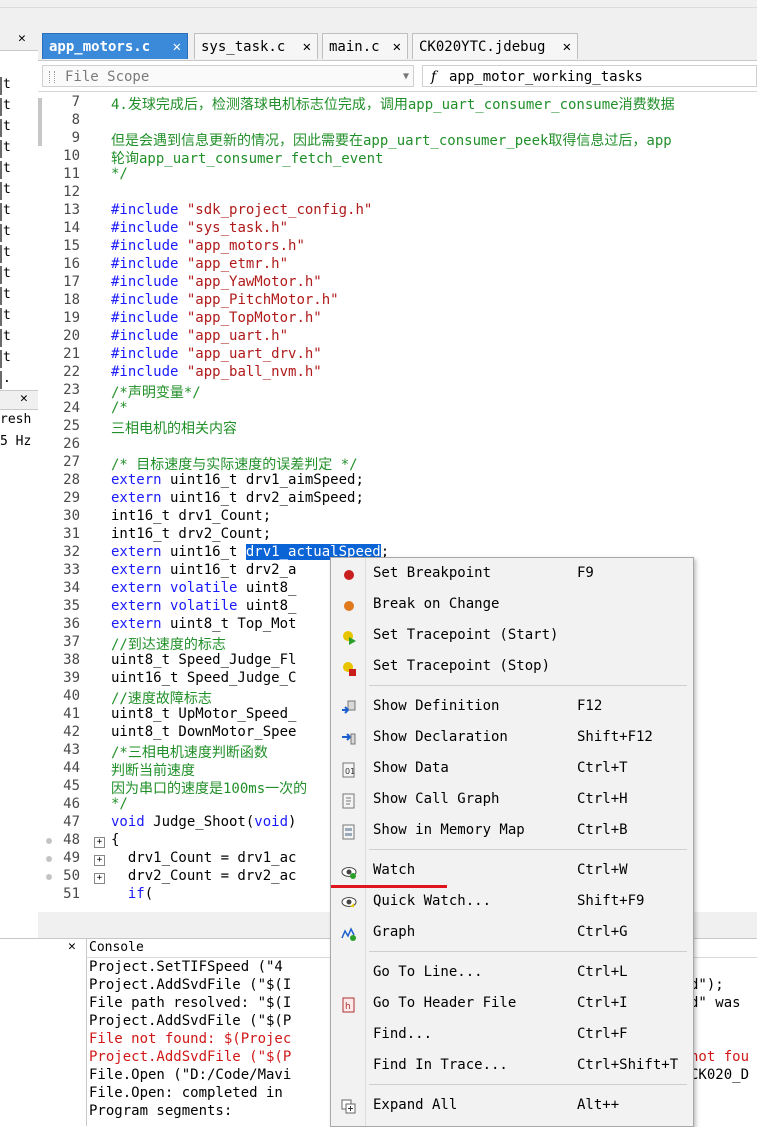  Describe the element at coordinates (512, 1036) in the screenshot. I see `menu-item-find: Find... Ctrl+F` at that location.